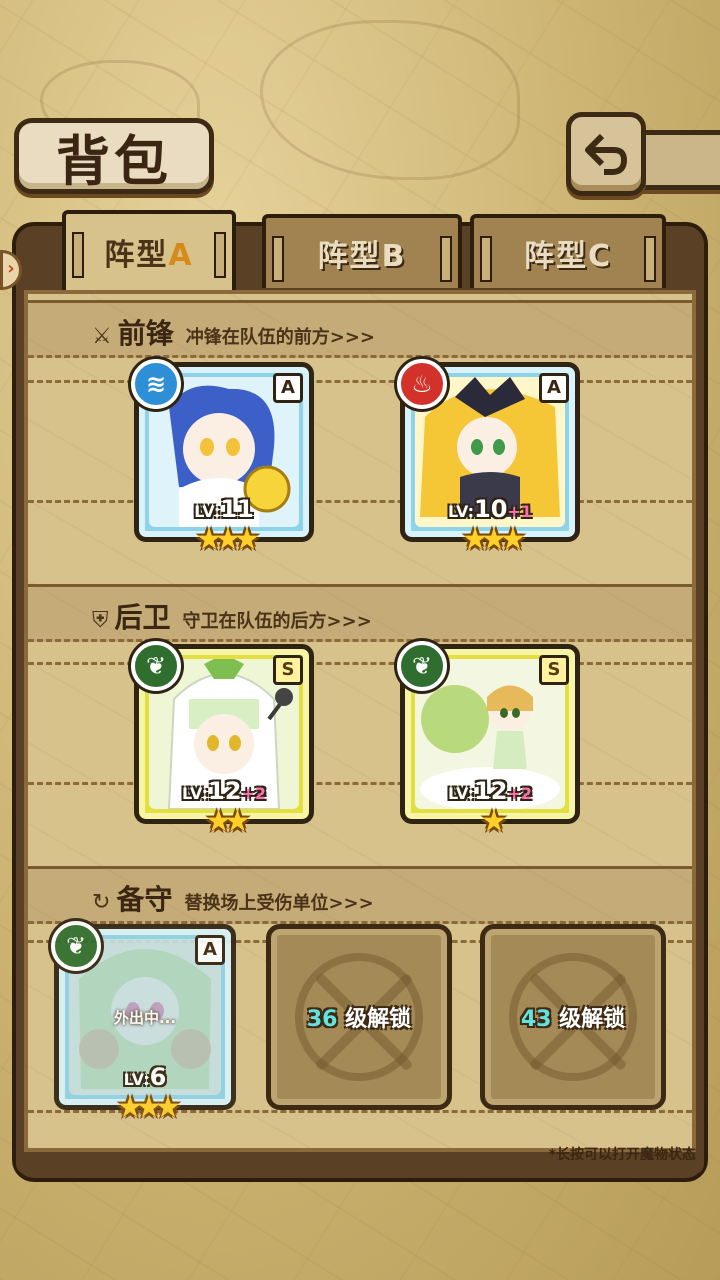 This screenshot has width=720, height=1280. I want to click on section-header-reserve: ↻ 备守 替换场上受伤单位>>>, so click(233, 898).